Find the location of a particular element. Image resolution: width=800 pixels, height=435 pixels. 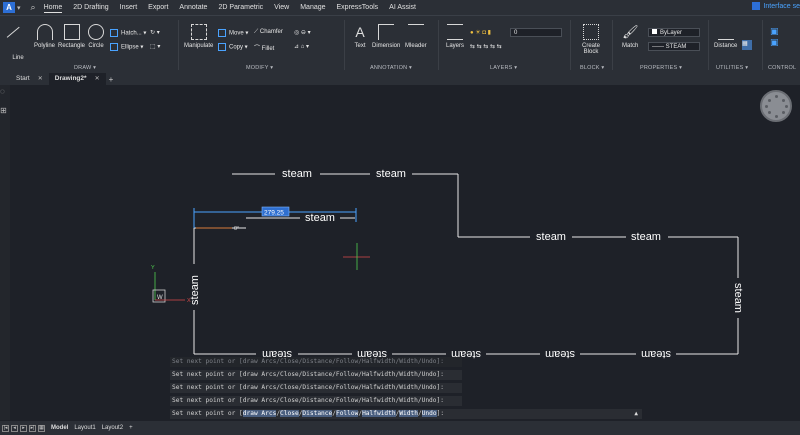

layout-tab-layout2: Layout2 is located at coordinates (112, 428).